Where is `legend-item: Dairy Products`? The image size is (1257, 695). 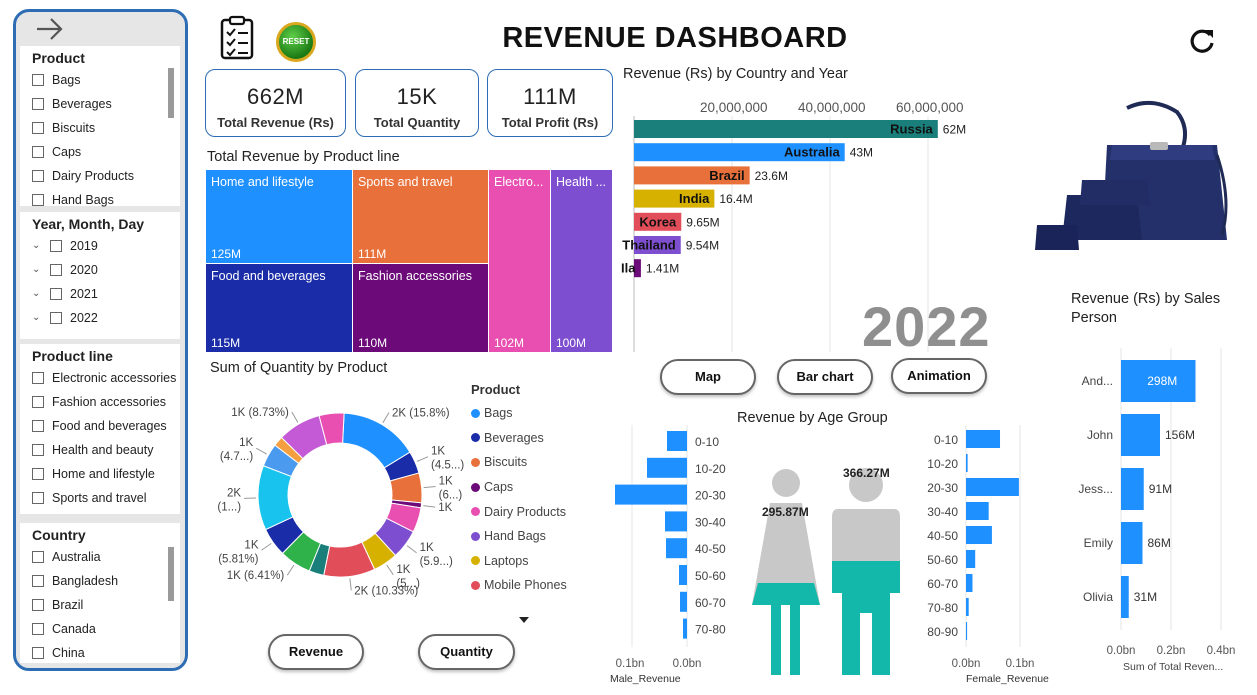 legend-item: Dairy Products is located at coordinates (519, 511).